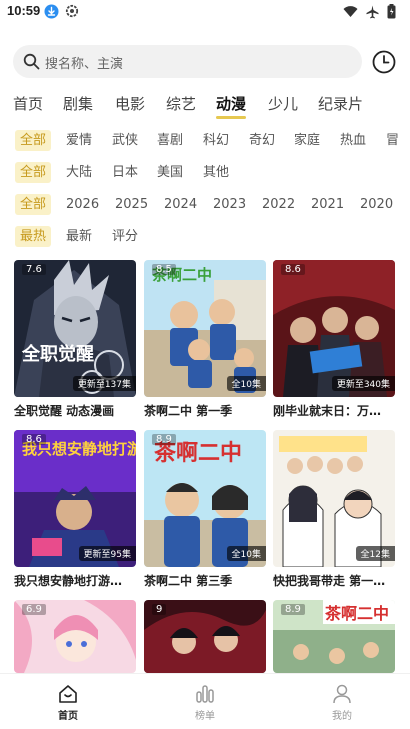 Image resolution: width=410 pixels, height=729 pixels. What do you see at coordinates (356, 613) in the screenshot?
I see `poster-title-text: 茶啊二中` at bounding box center [356, 613].